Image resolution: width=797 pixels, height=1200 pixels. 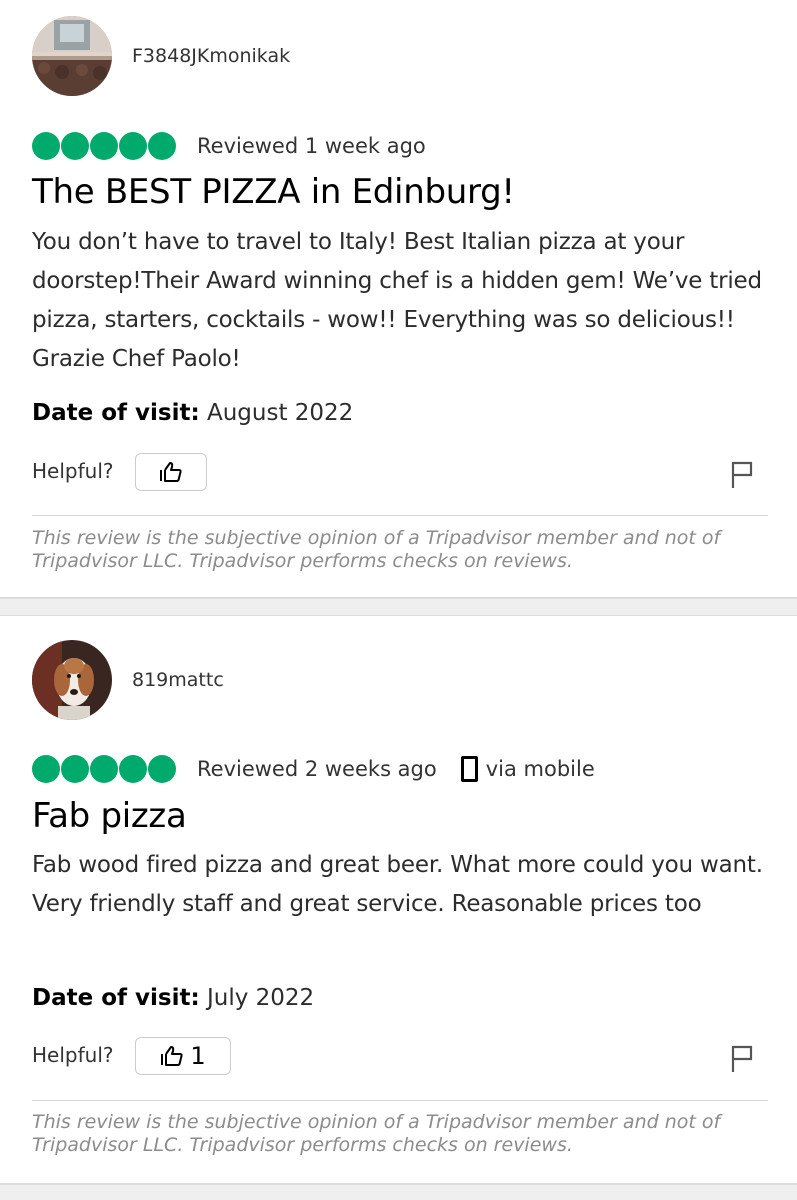 What do you see at coordinates (469, 769) in the screenshot?
I see `mobile-phone-icon` at bounding box center [469, 769].